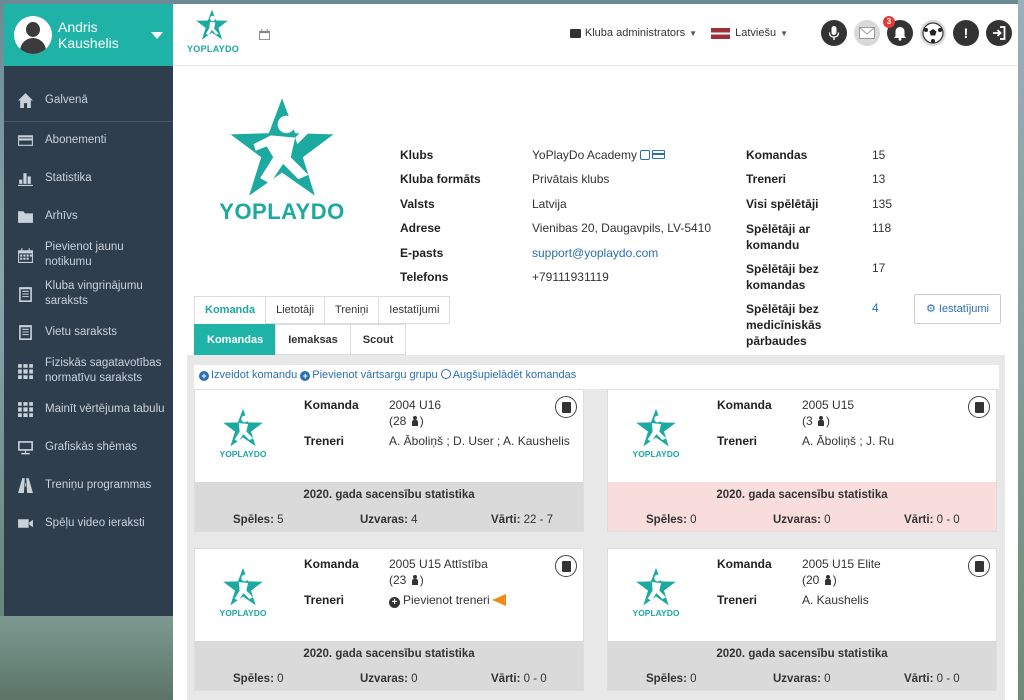 The height and width of the screenshot is (700, 1024). What do you see at coordinates (658, 154) in the screenshot?
I see `credit-card-icon` at bounding box center [658, 154].